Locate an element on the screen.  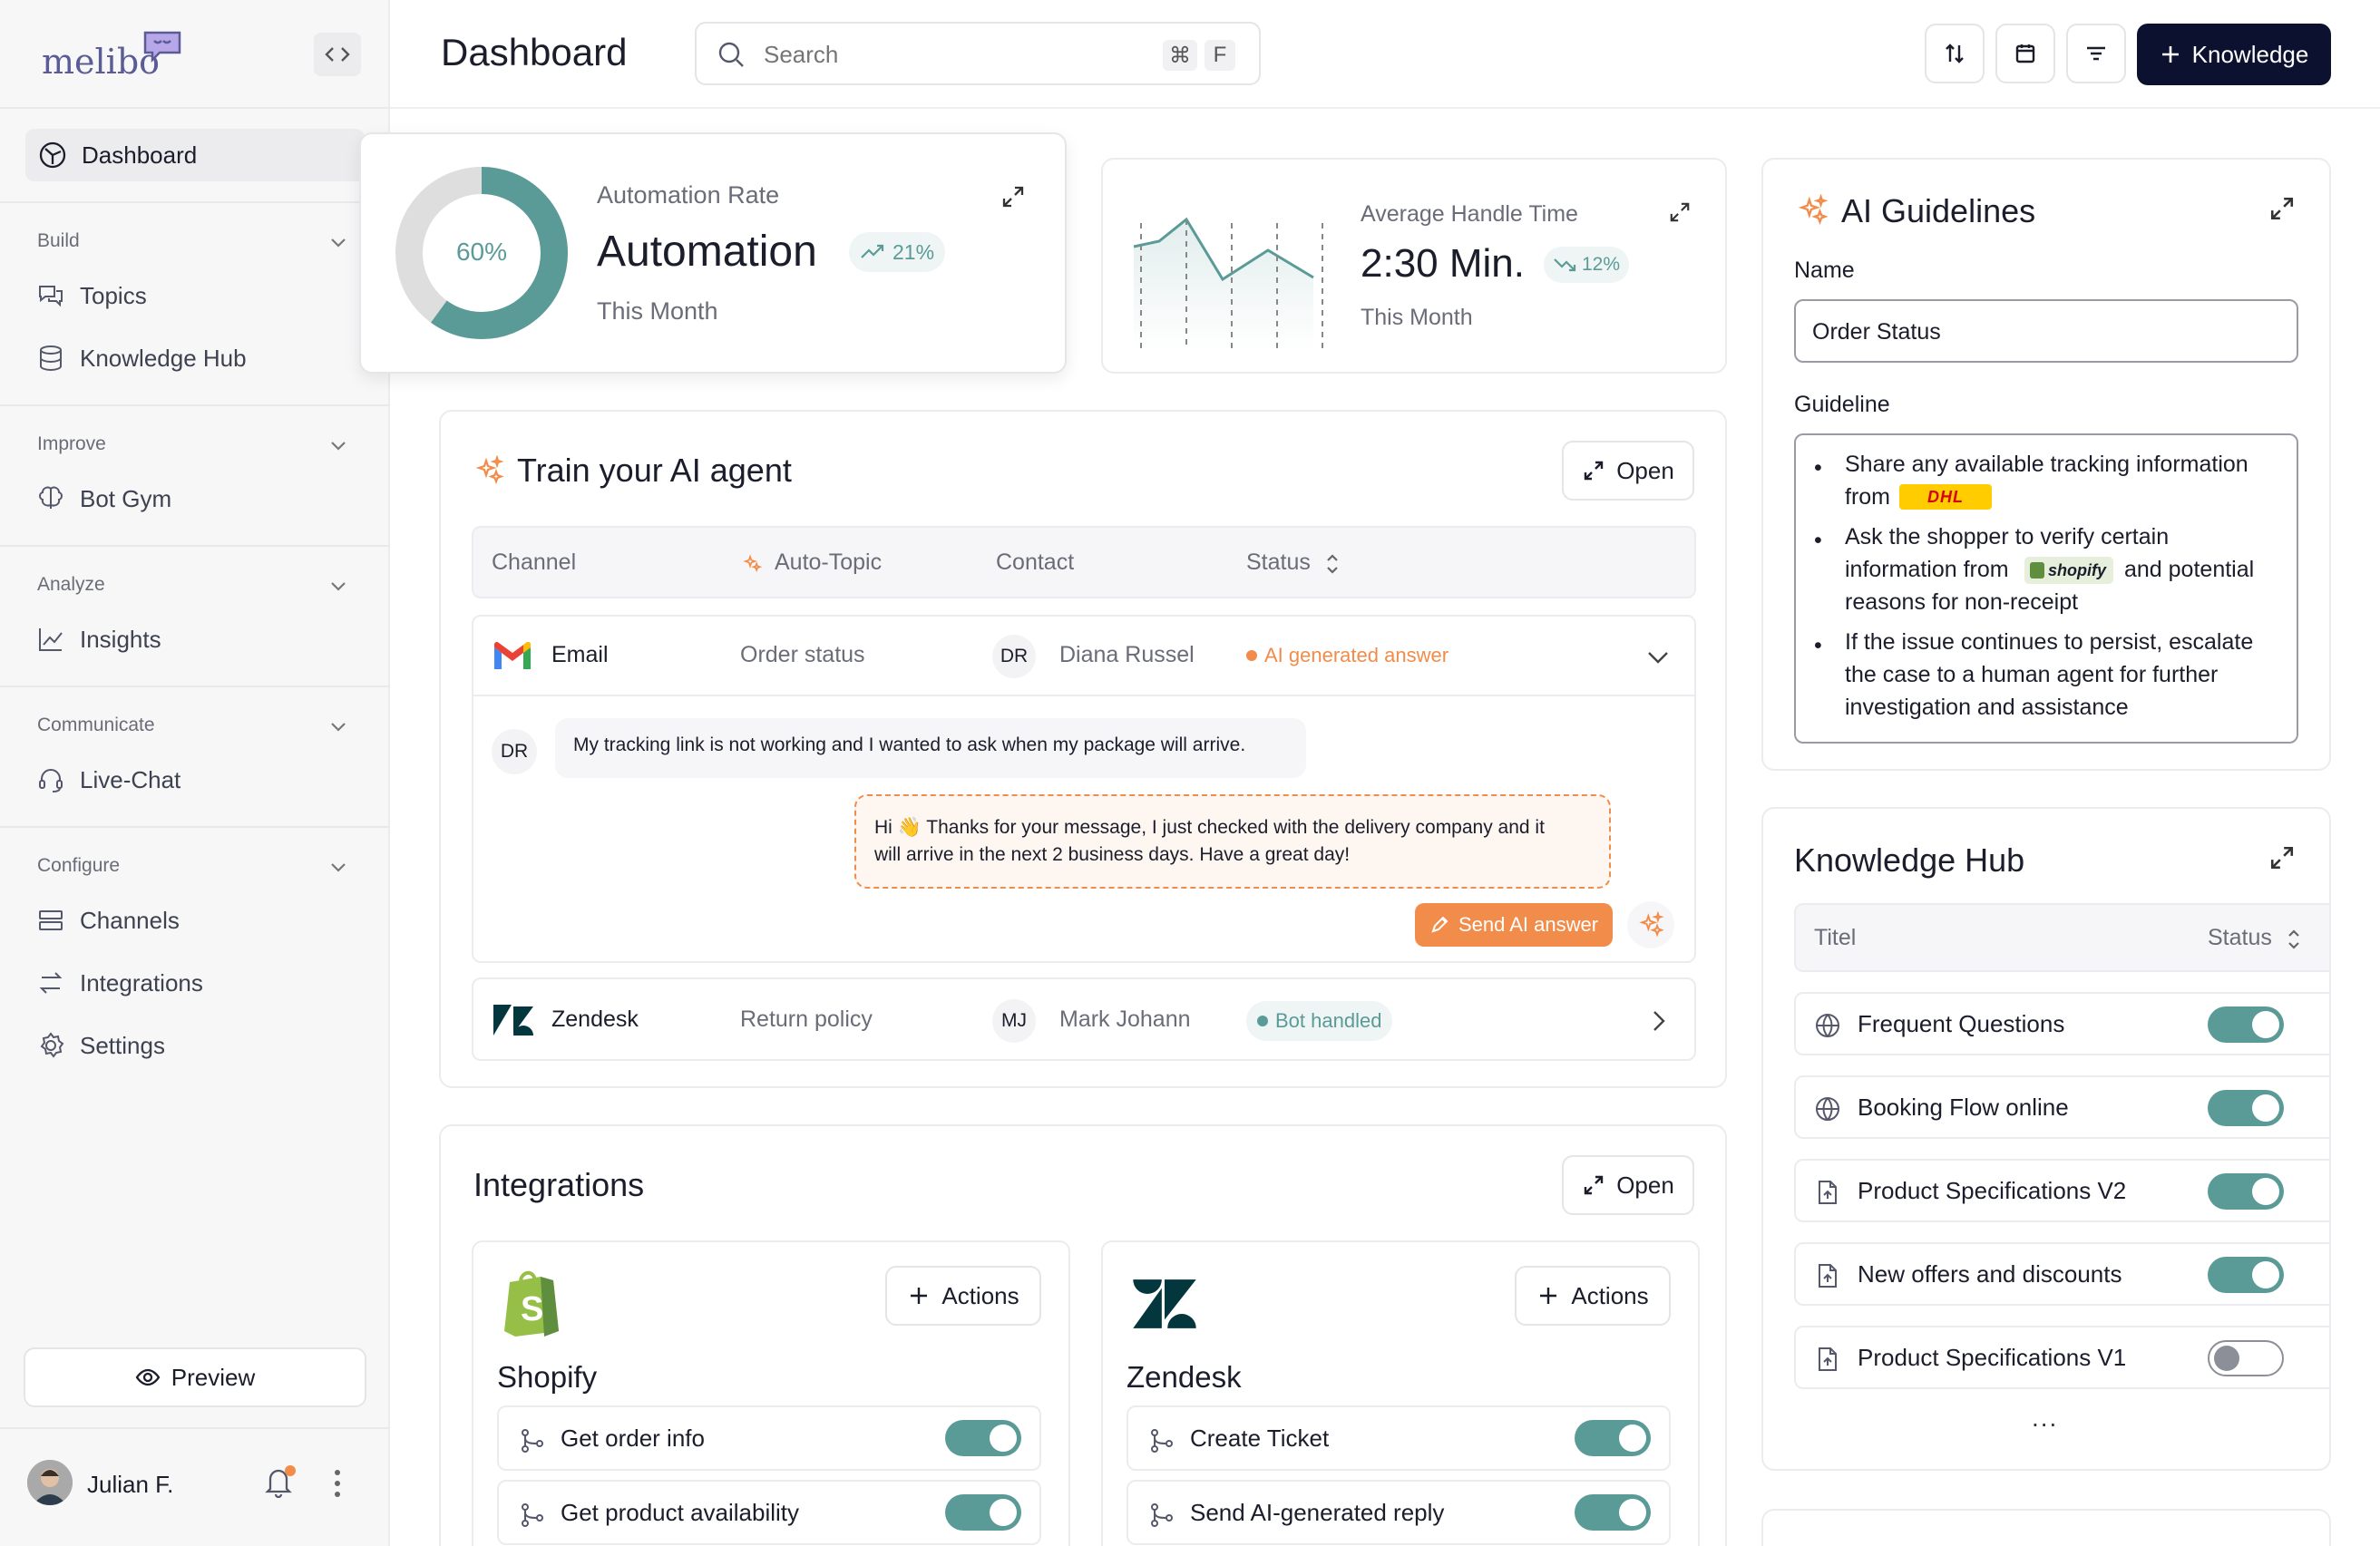
add-knowledge-button: Knowledge is located at coordinates (2234, 55).